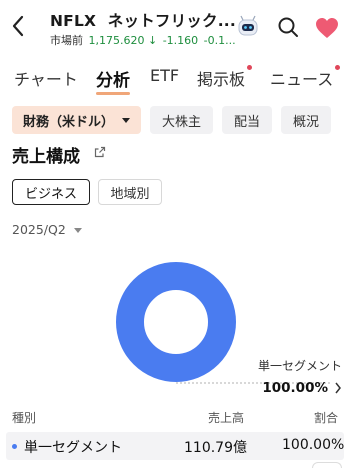  Describe the element at coordinates (100, 152) in the screenshot. I see `share-icon` at that location.